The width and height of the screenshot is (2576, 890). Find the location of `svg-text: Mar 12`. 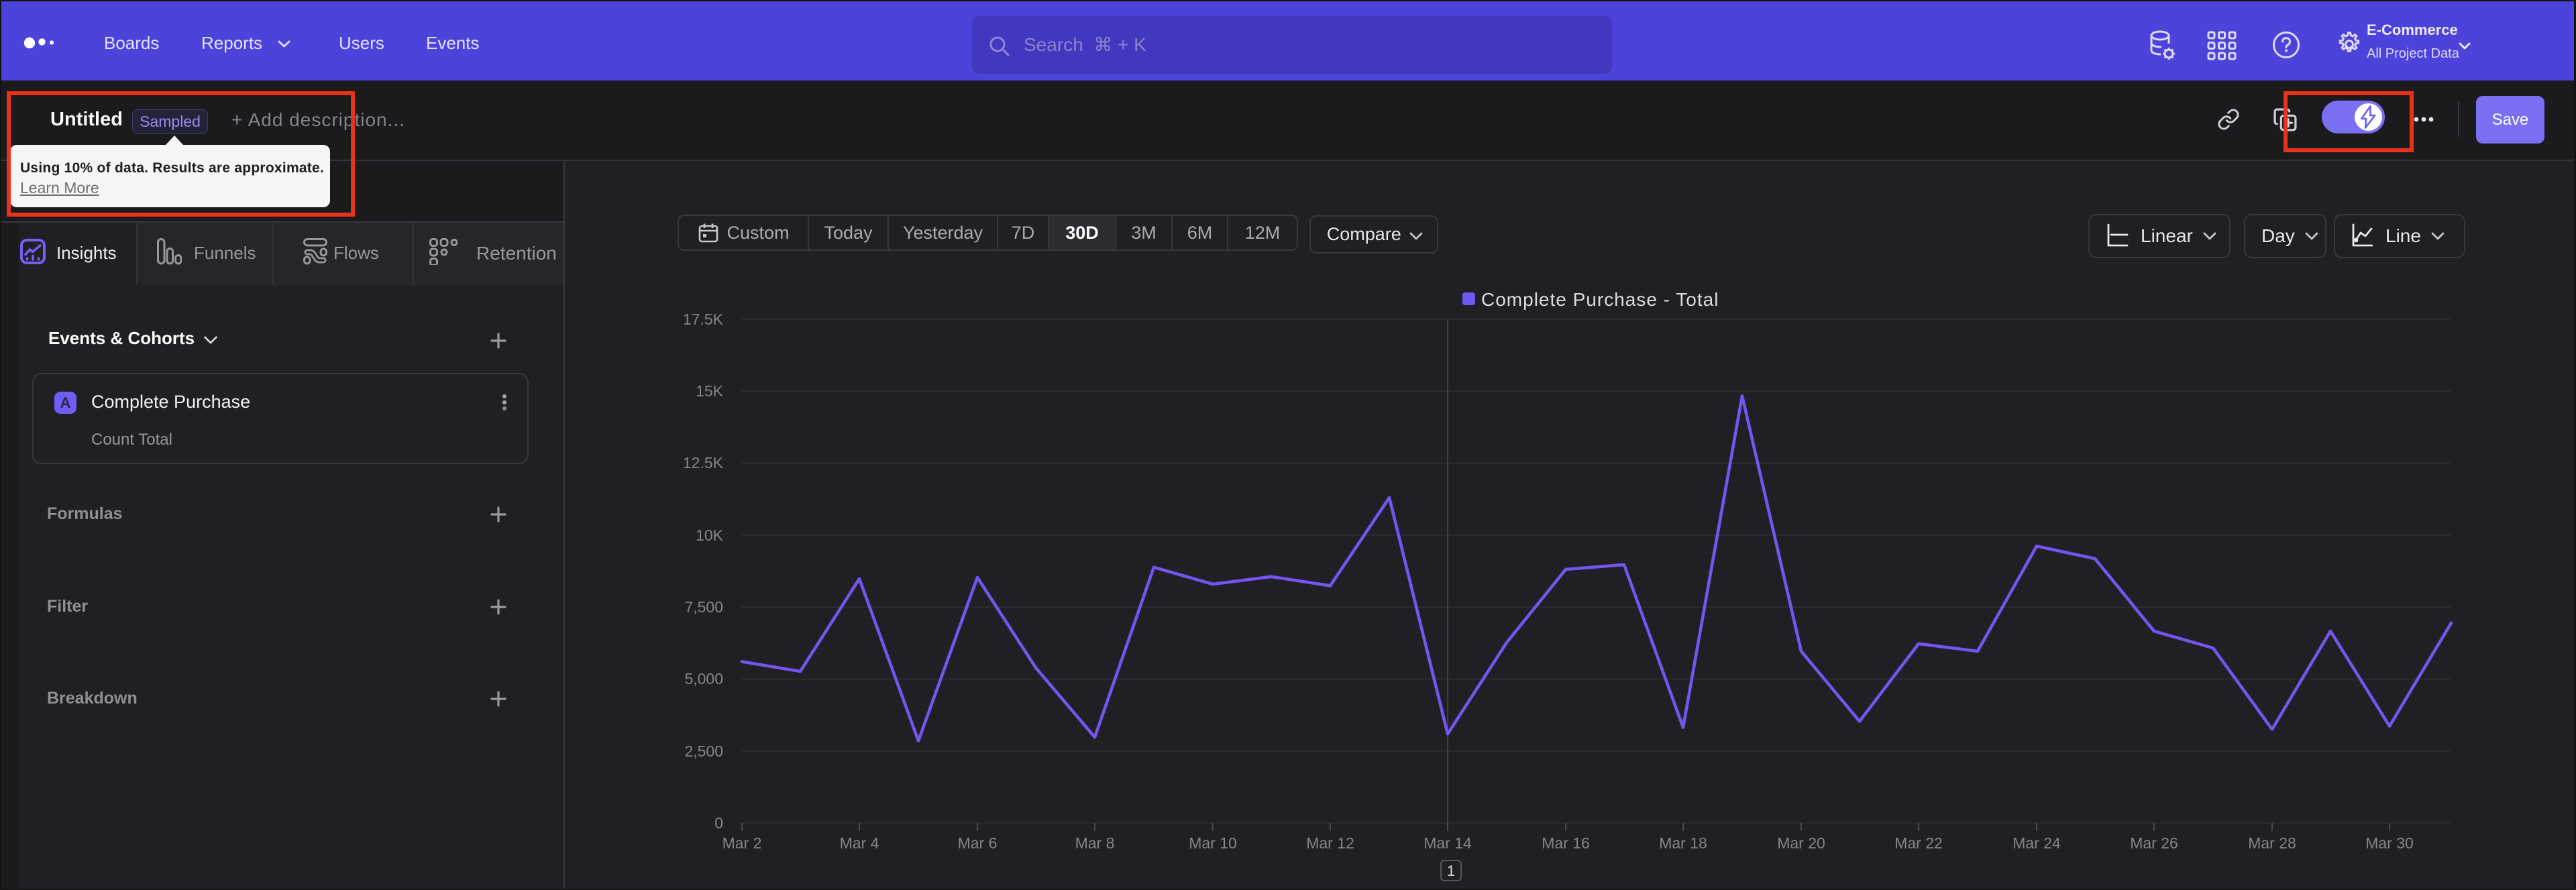

svg-text: Mar 12 is located at coordinates (1330, 843).